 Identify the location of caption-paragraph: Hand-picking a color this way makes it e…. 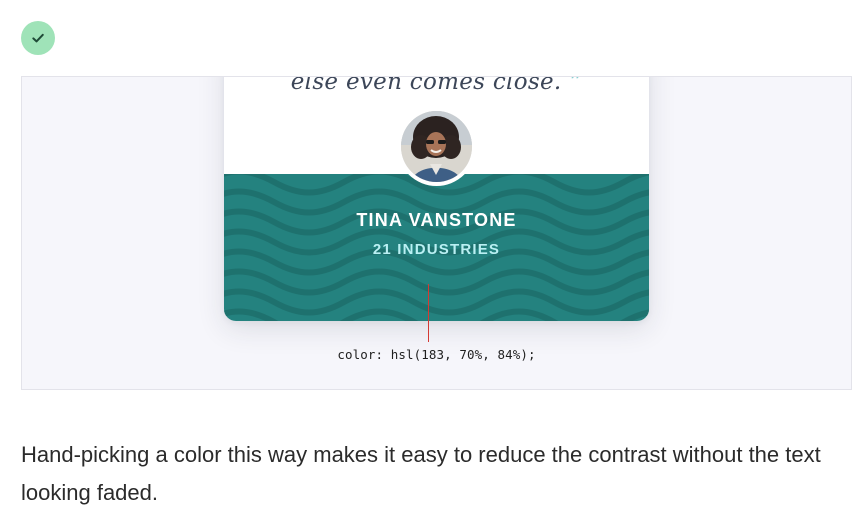
(421, 473).